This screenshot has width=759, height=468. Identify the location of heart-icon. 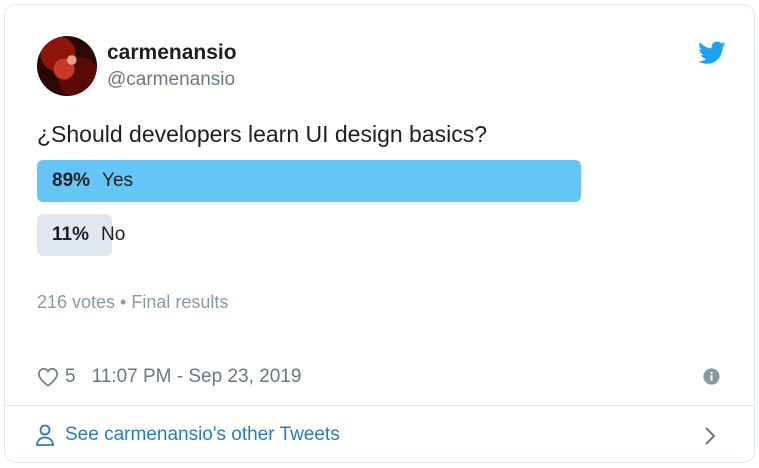
(48, 377).